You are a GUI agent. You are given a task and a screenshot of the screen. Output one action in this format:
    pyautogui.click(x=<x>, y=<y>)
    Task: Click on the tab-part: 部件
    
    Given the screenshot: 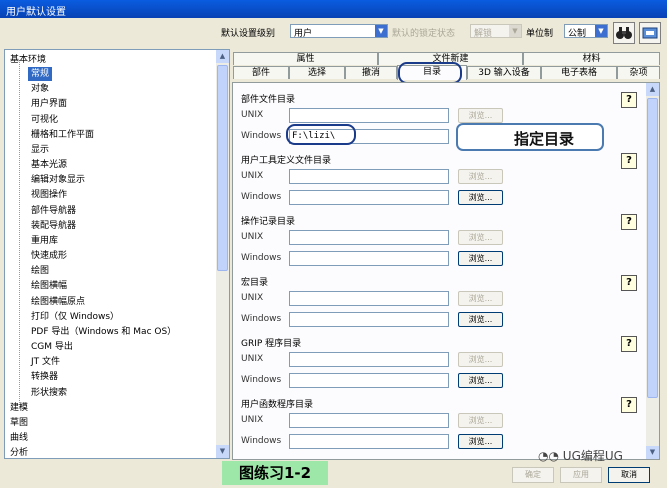 What is the action you would take?
    pyautogui.click(x=261, y=72)
    